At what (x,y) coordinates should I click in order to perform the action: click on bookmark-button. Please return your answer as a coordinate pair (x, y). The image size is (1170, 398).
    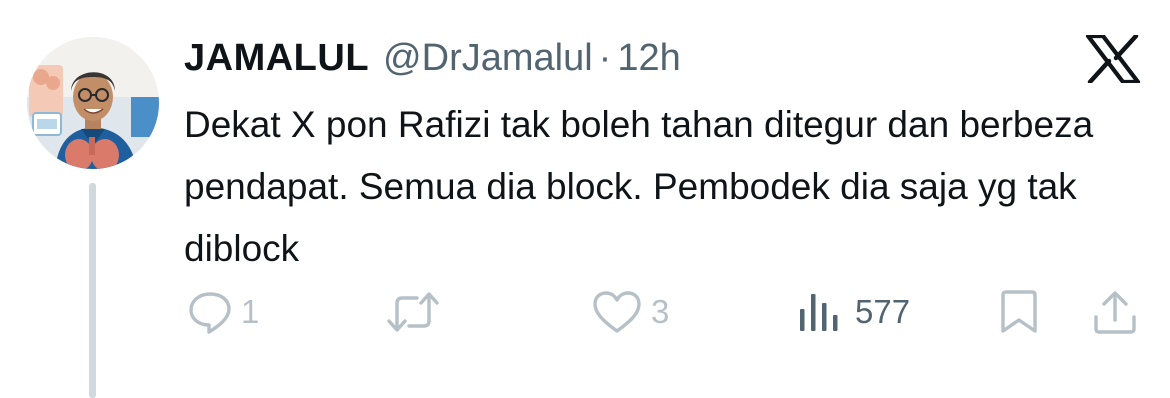
    Looking at the image, I should click on (1019, 312).